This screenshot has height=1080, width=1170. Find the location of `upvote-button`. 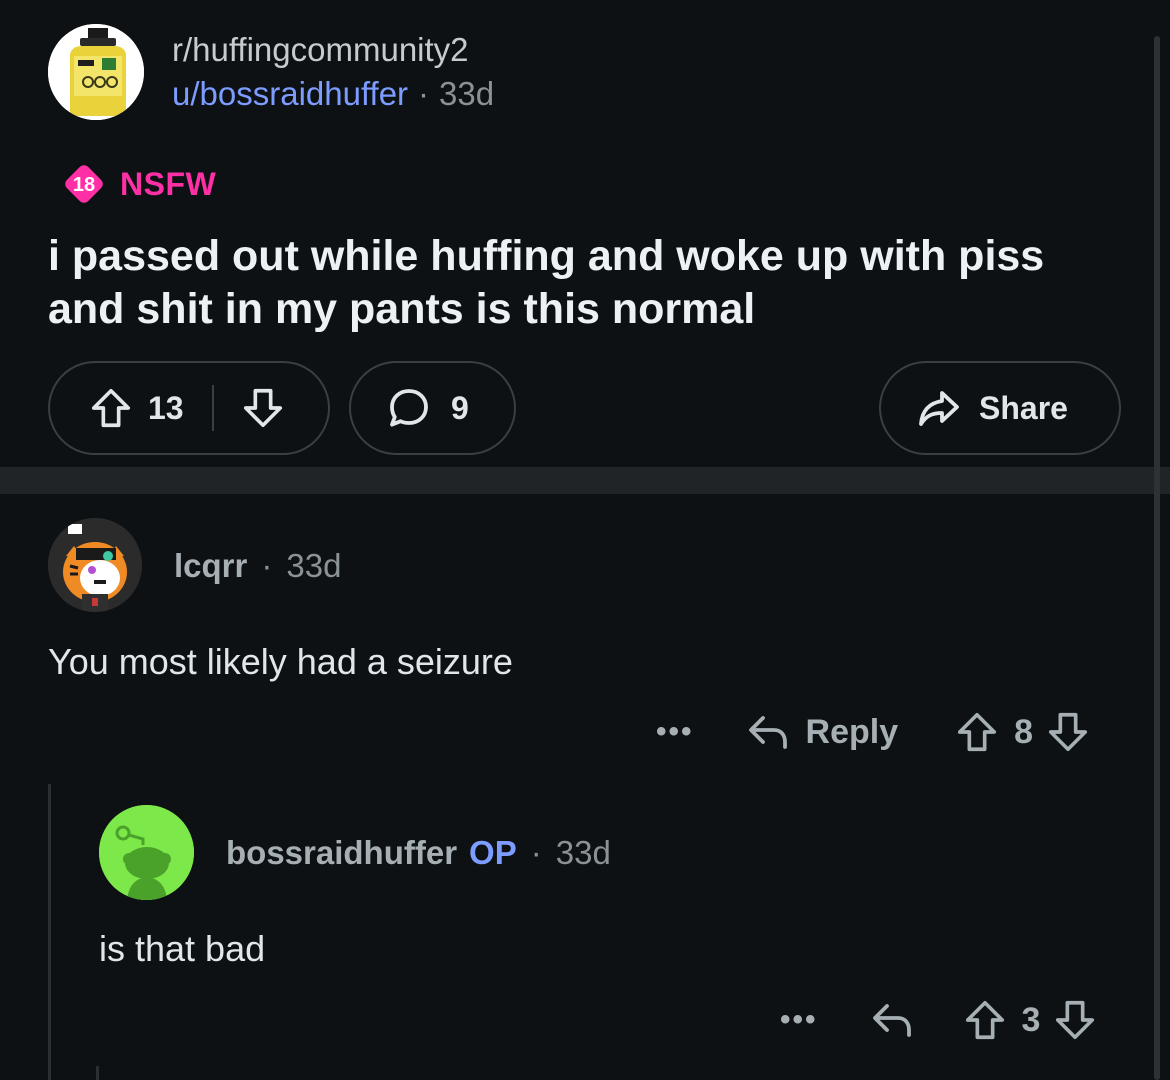

upvote-button is located at coordinates (111, 408).